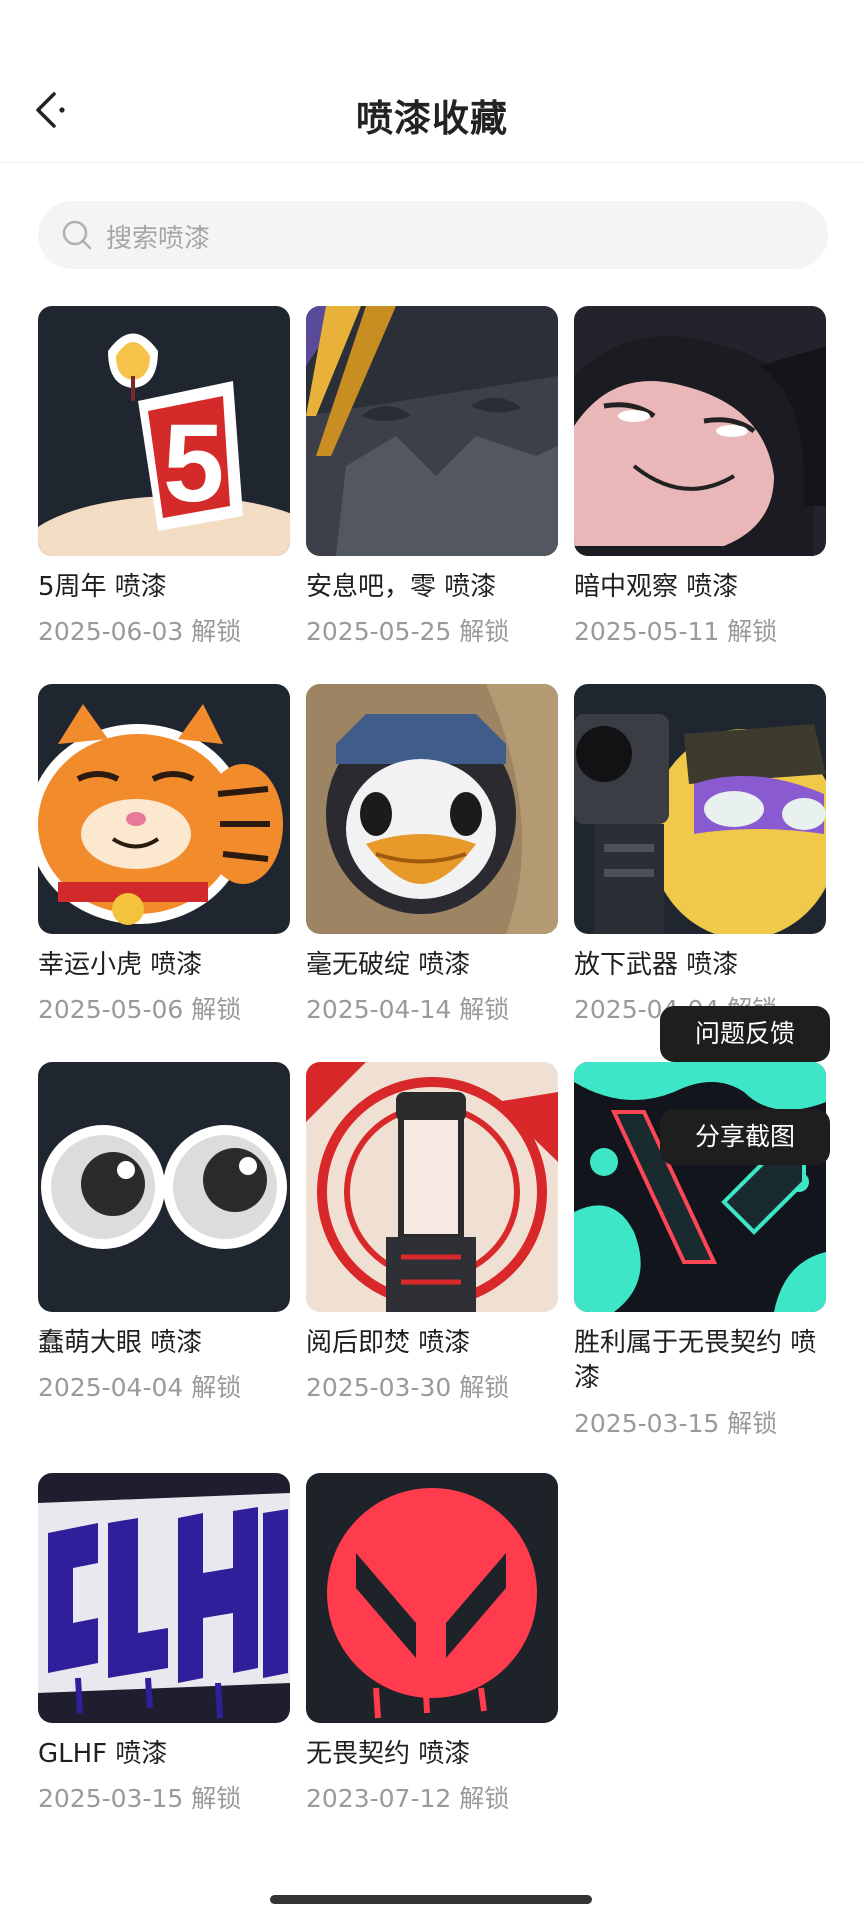 The width and height of the screenshot is (864, 1920). Describe the element at coordinates (695, 1360) in the screenshot. I see `spray-name: 胜利属于无畏契约 喷漆` at that location.